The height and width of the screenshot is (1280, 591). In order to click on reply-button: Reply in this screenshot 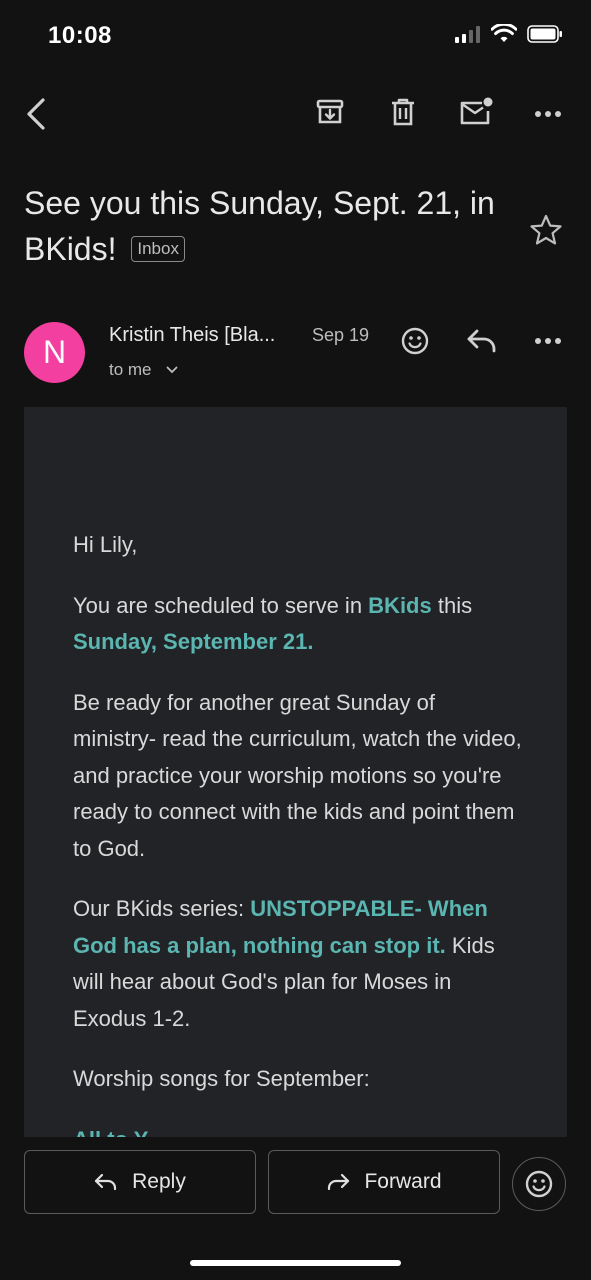, I will do `click(140, 1182)`.